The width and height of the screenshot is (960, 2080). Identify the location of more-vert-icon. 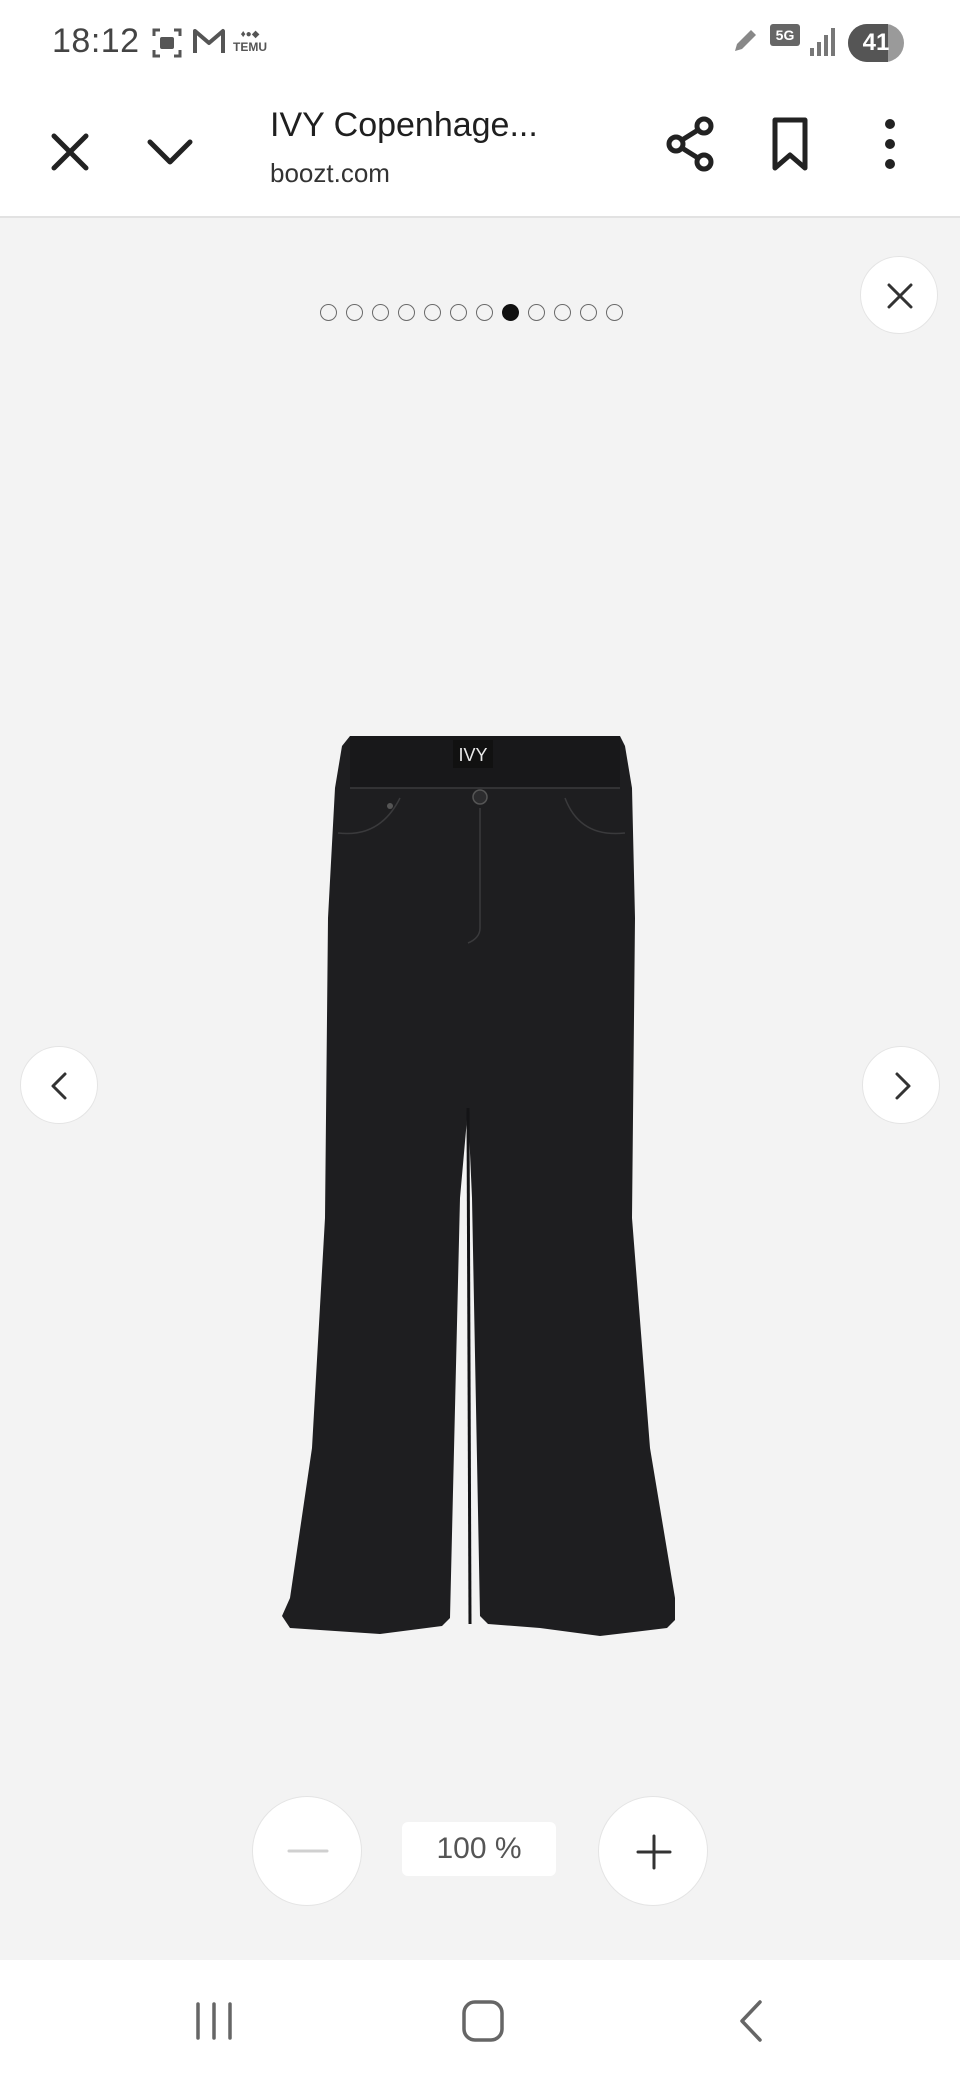
(890, 144).